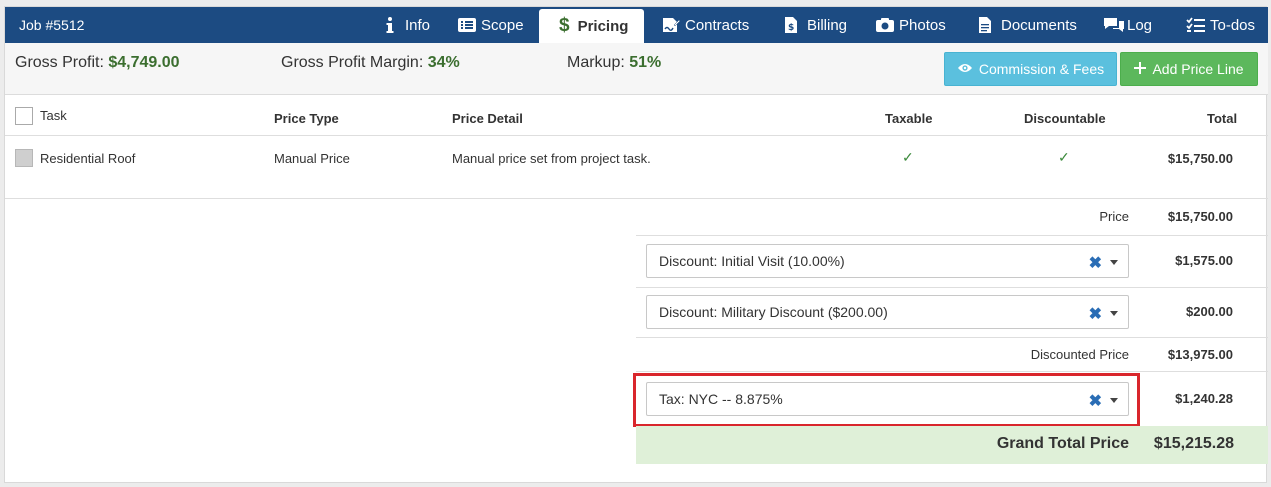 The image size is (1271, 487). What do you see at coordinates (1065, 118) in the screenshot?
I see `header-discountable: Discountable` at bounding box center [1065, 118].